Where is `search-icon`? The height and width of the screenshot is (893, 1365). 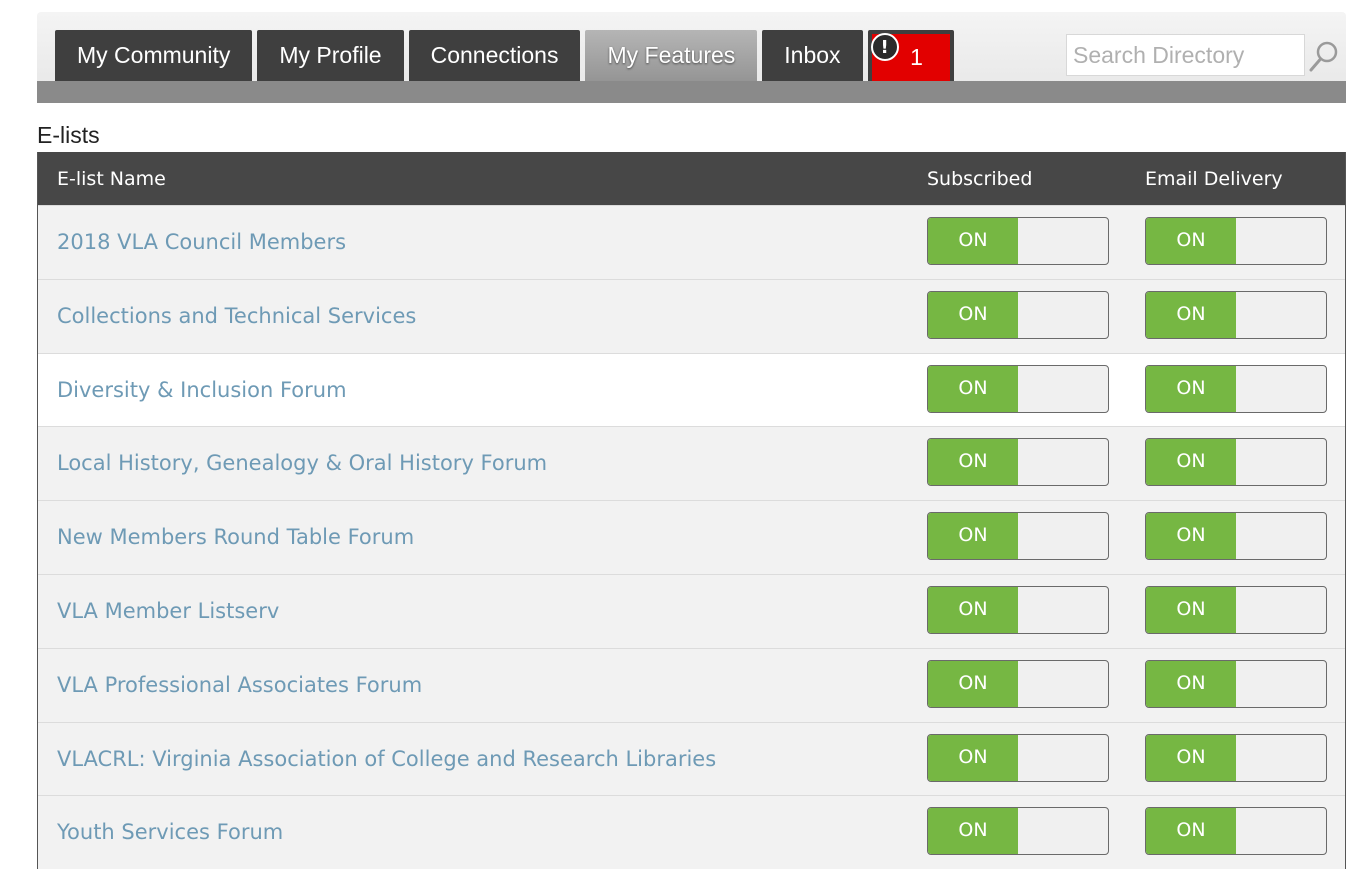
search-icon is located at coordinates (1324, 56).